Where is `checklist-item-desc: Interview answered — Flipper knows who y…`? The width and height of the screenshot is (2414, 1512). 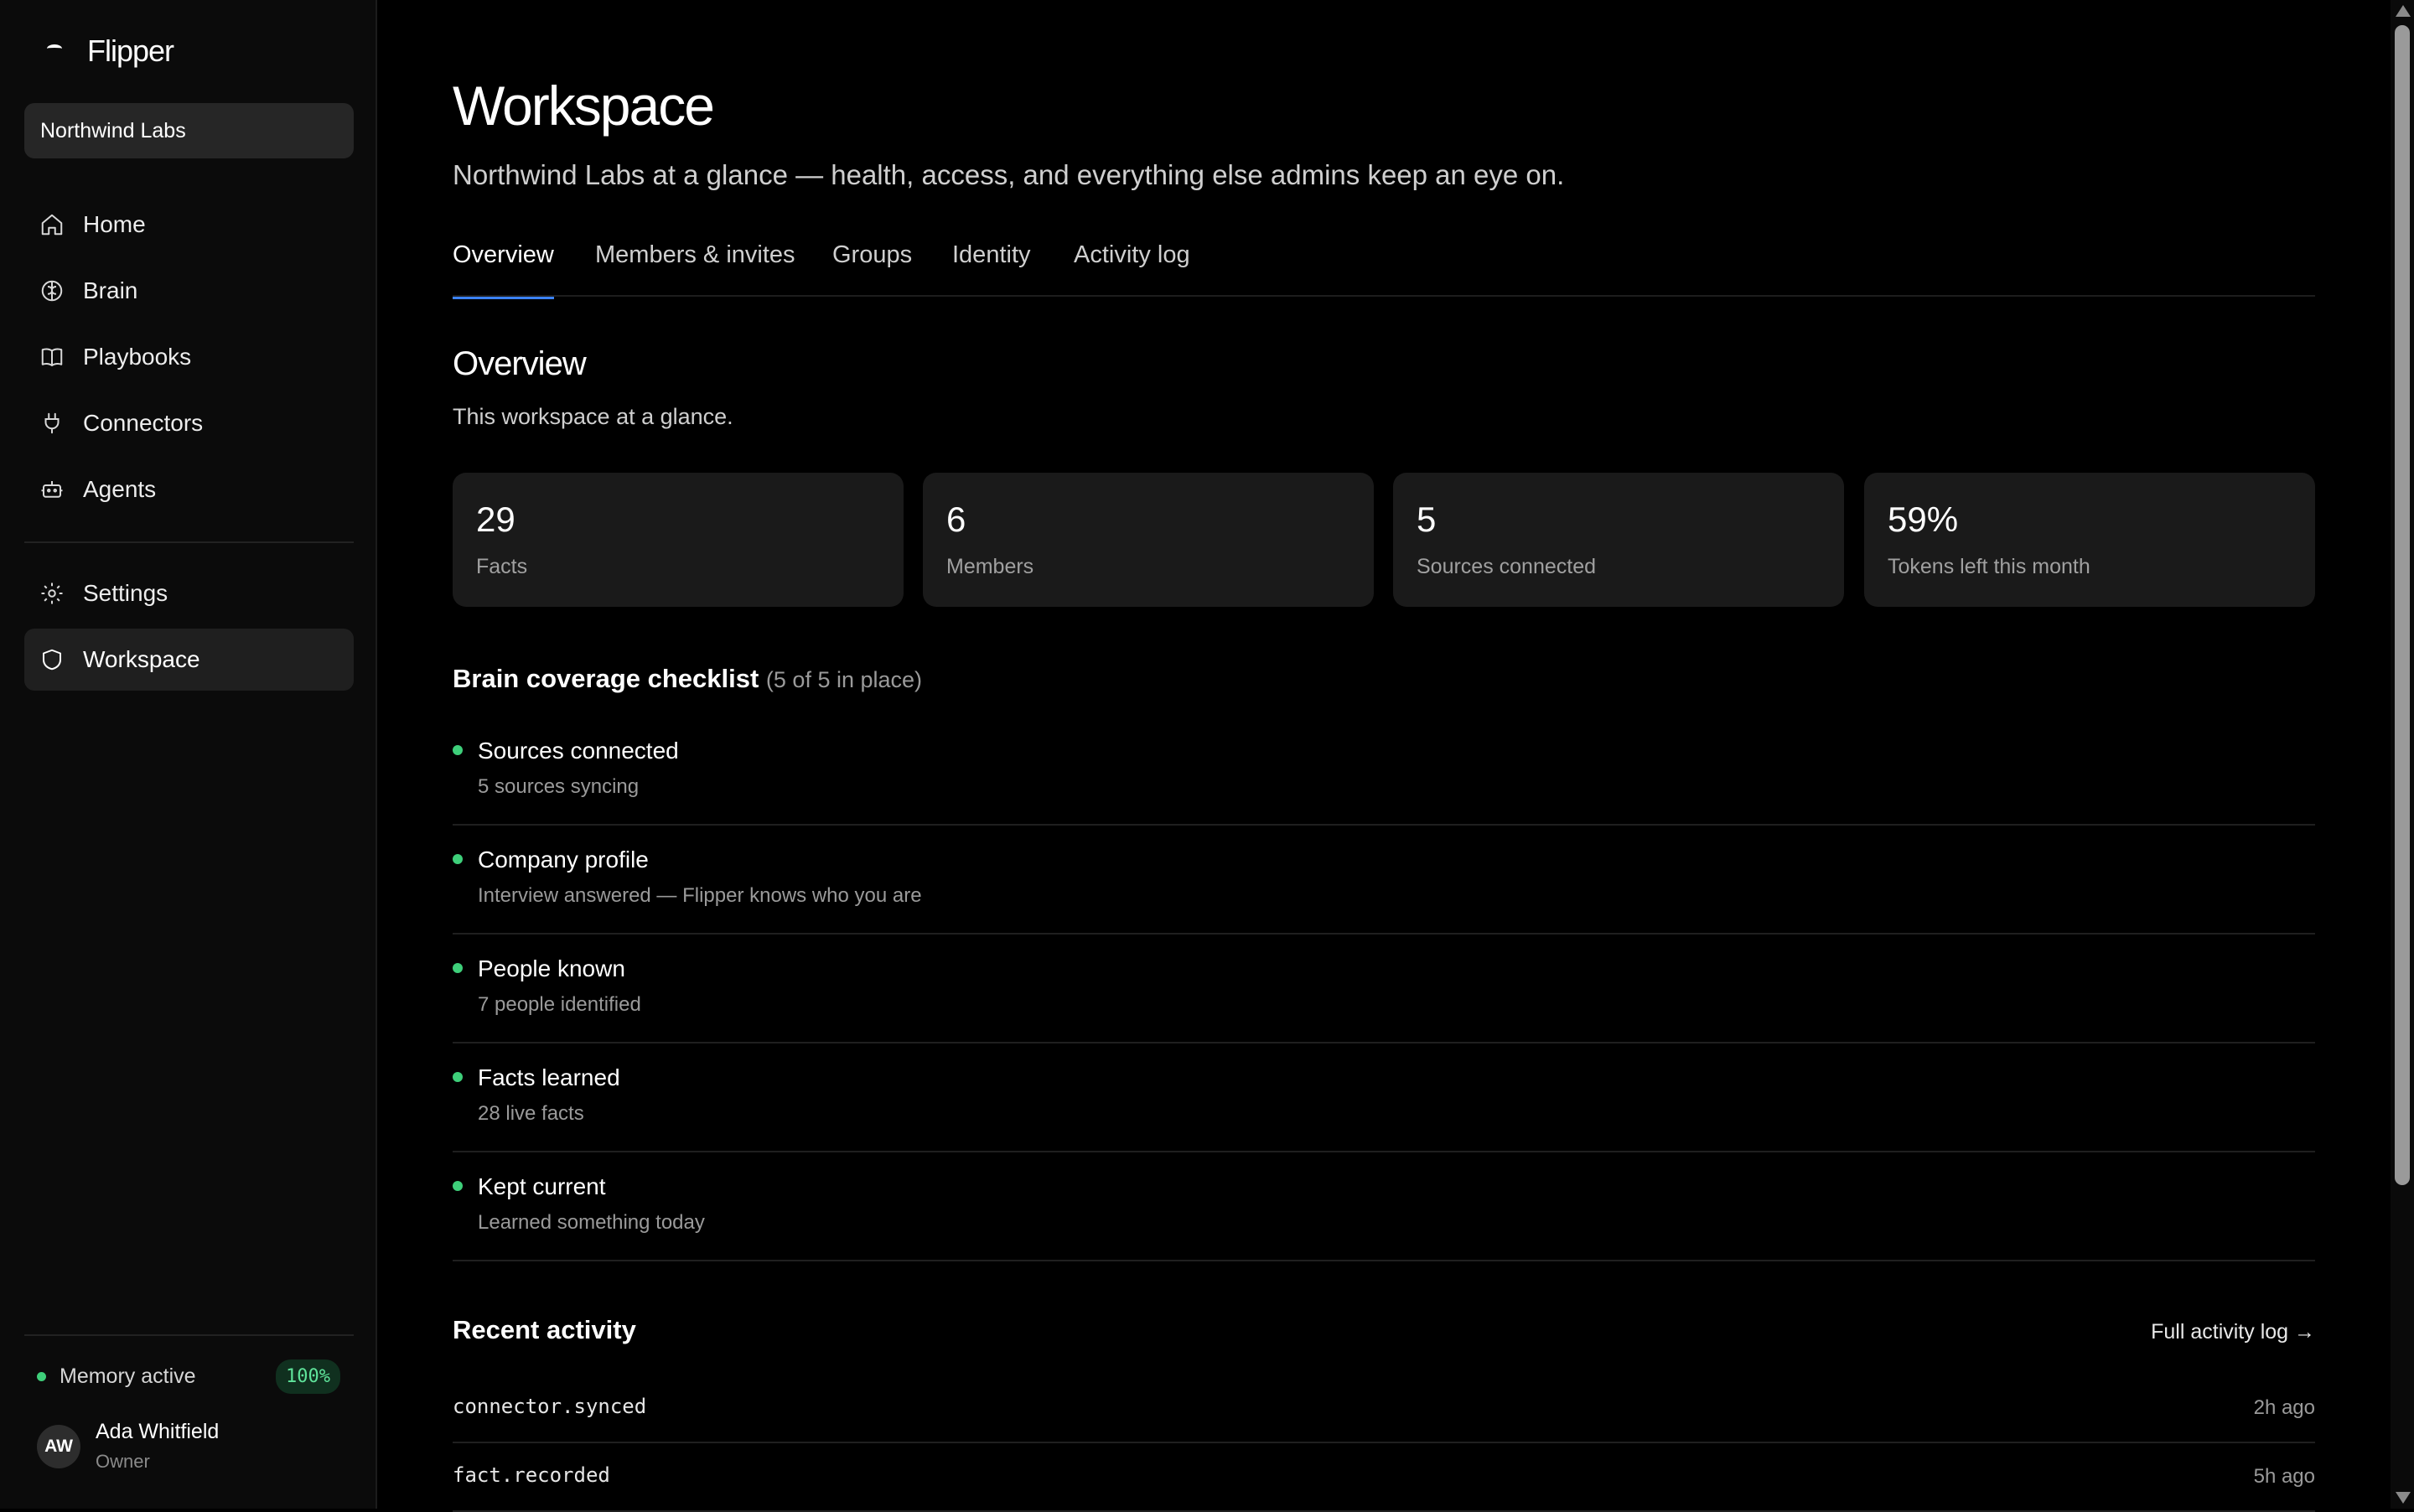
checklist-item-desc: Interview answered — Flipper knows who y… is located at coordinates (700, 895).